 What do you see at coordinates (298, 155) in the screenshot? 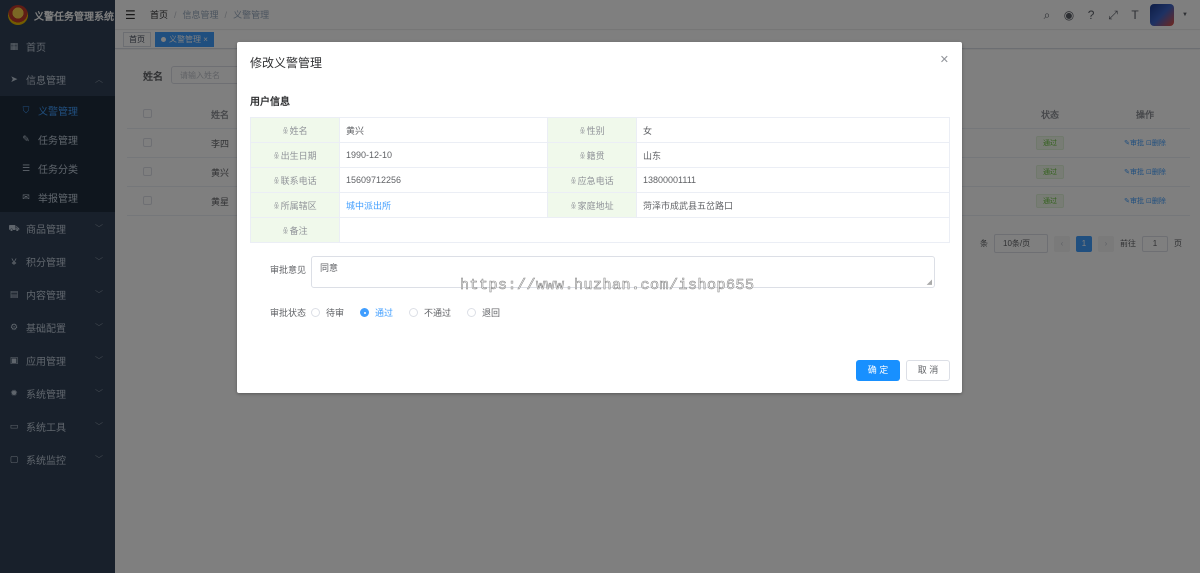
I see `birth-label: 出生日期` at bounding box center [298, 155].